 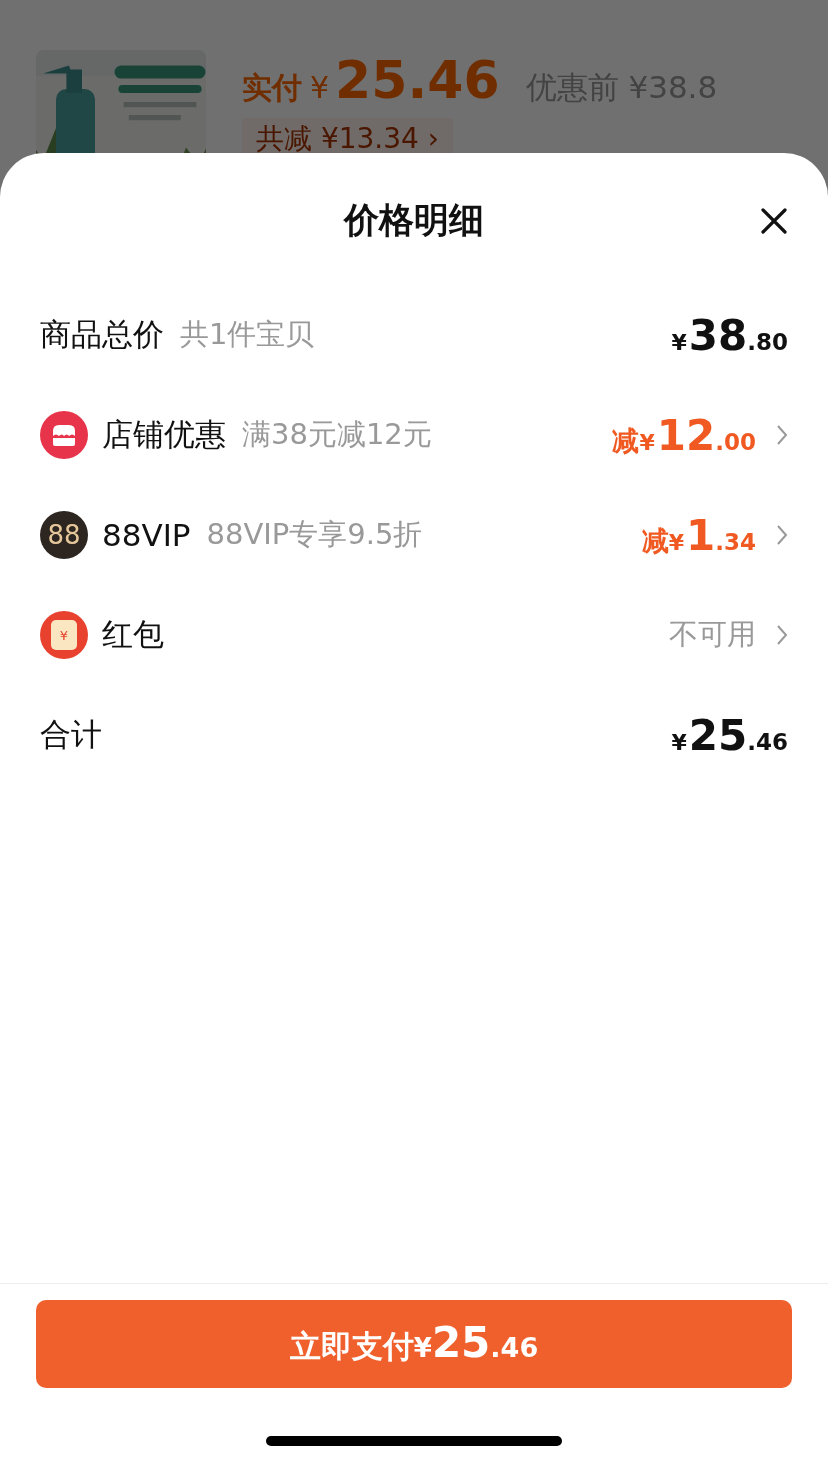 I want to click on envelope-icon: ¥, so click(x=64, y=635).